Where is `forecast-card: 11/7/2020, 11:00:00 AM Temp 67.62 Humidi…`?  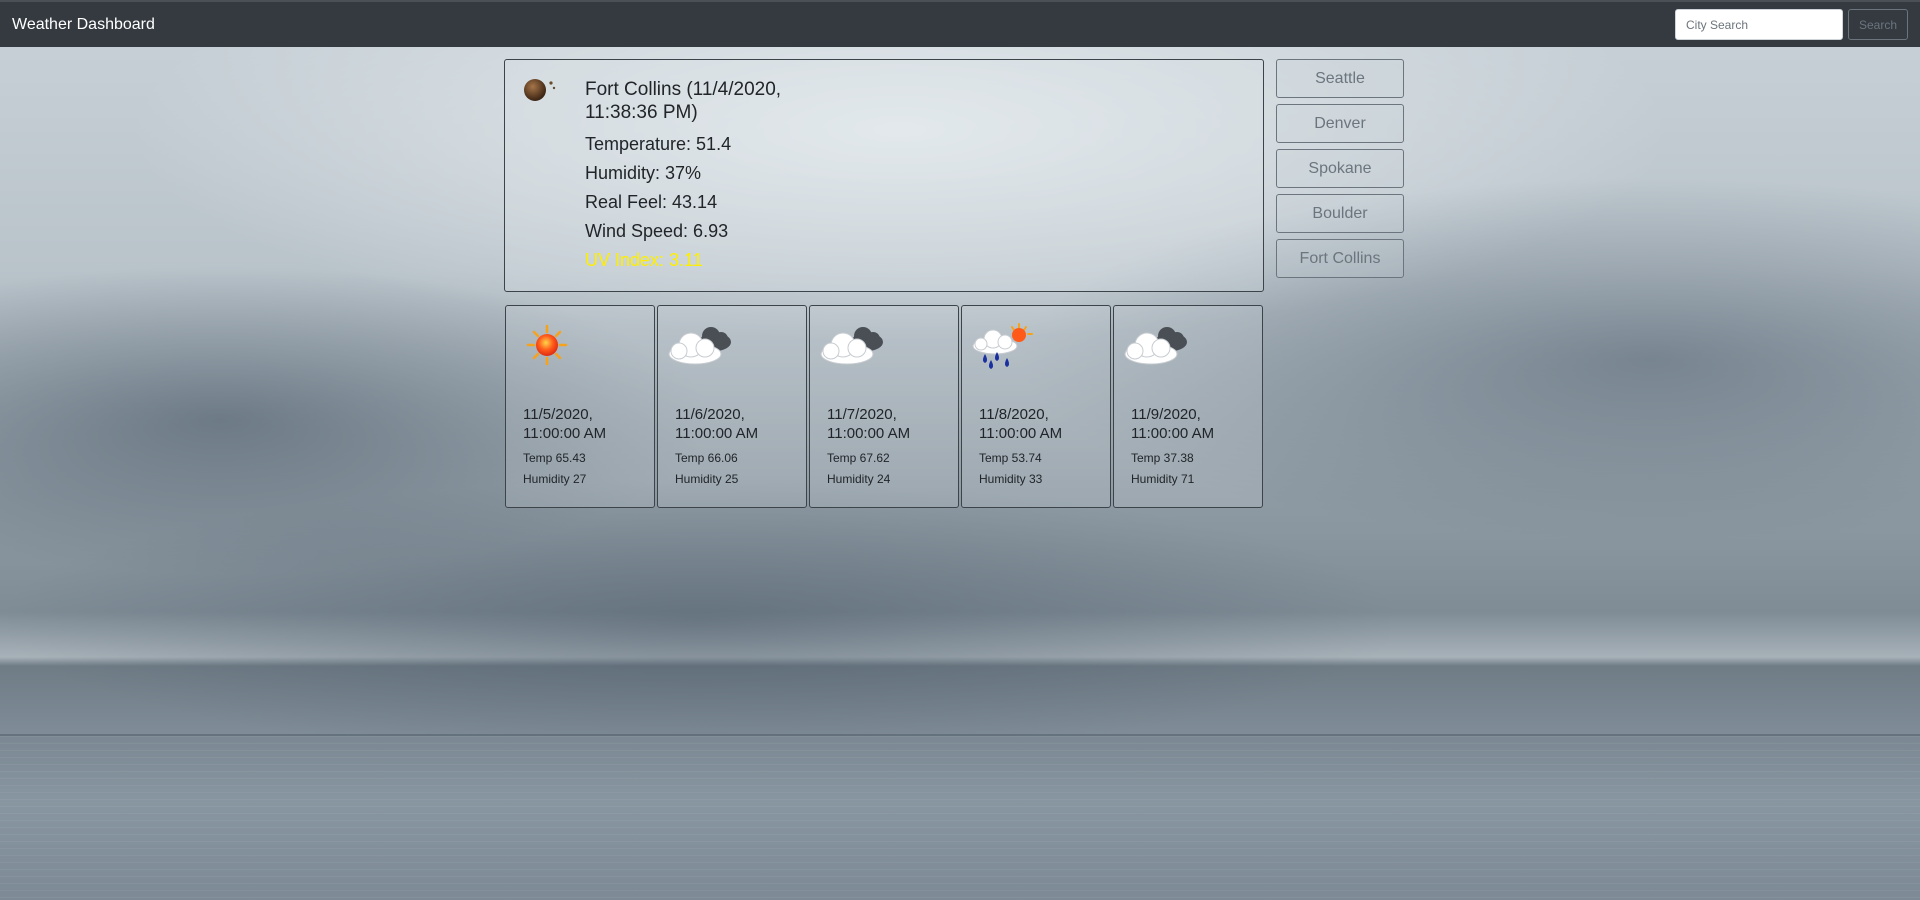
forecast-card: 11/7/2020, 11:00:00 AM Temp 67.62 Humidi… is located at coordinates (884, 406).